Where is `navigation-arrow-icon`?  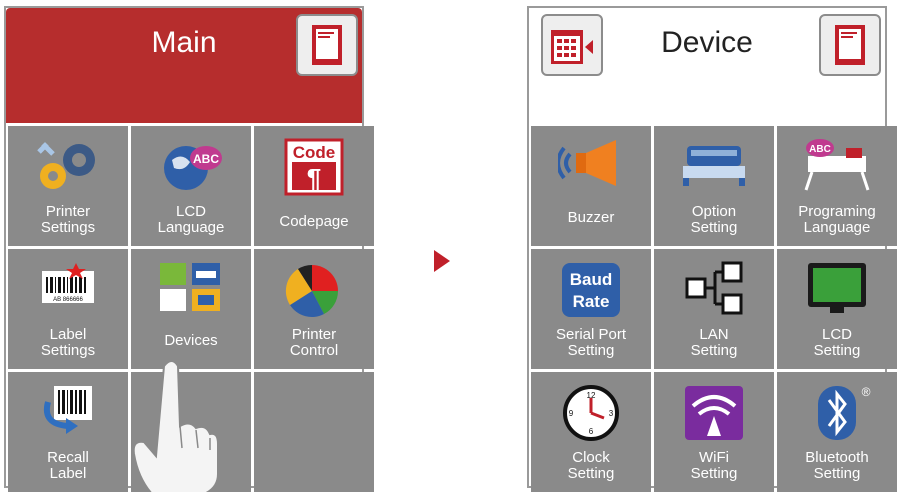 navigation-arrow-icon is located at coordinates (442, 261).